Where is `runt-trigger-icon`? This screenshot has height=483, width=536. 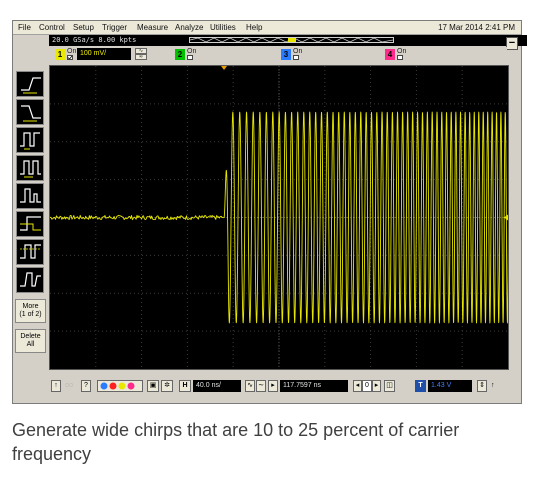 runt-trigger-icon is located at coordinates (30, 195).